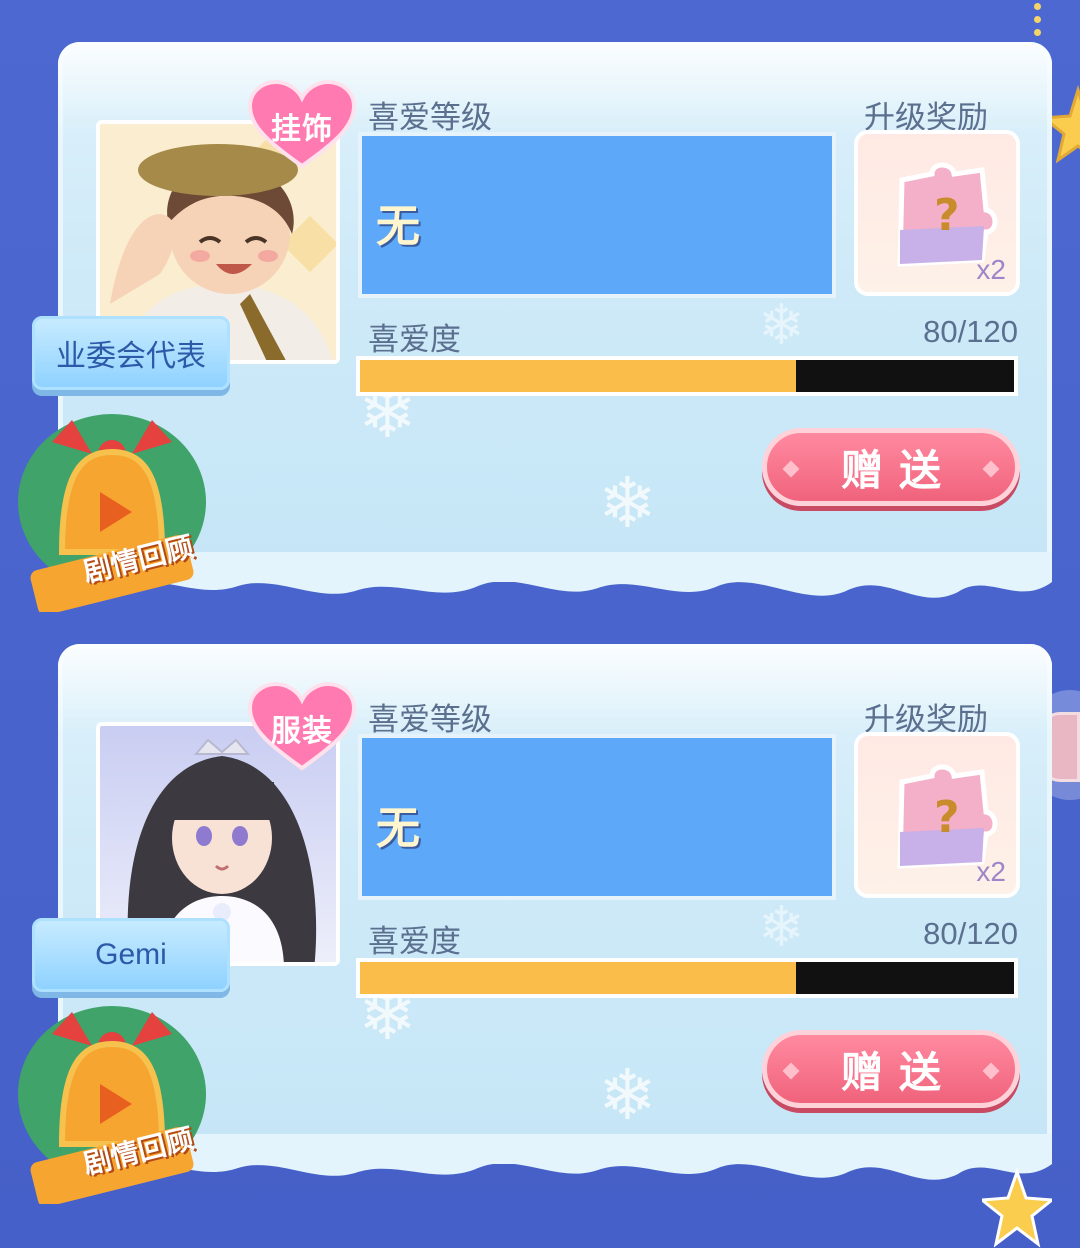 The image size is (1080, 1248). Describe the element at coordinates (131, 356) in the screenshot. I see `character-name: 业委会代表` at that location.